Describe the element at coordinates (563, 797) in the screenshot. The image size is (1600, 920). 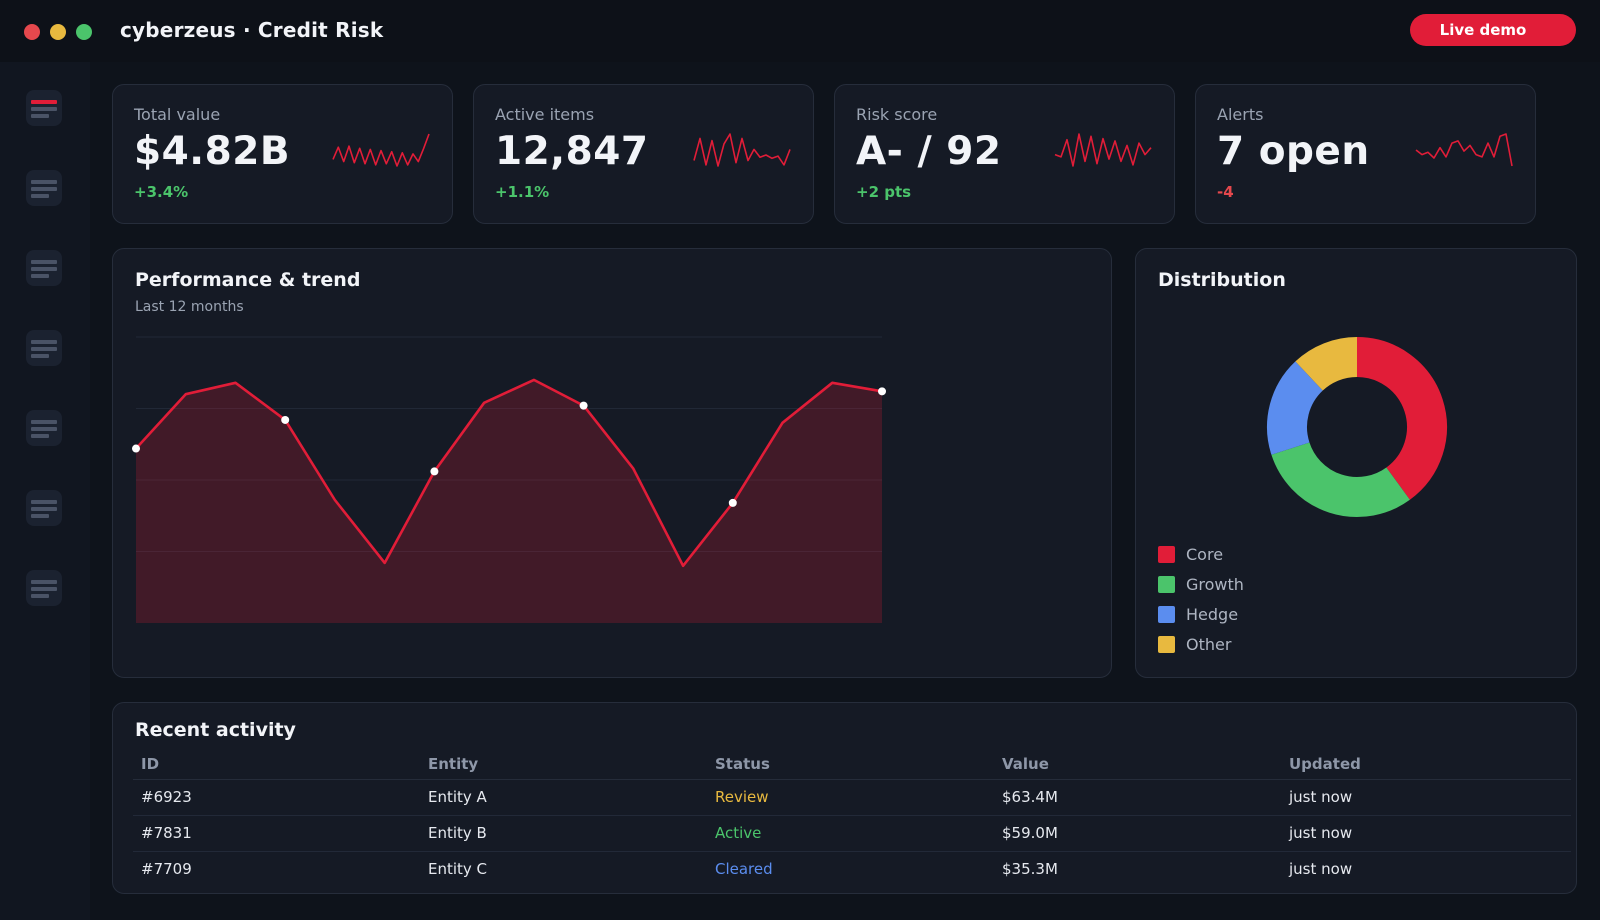
I see `cell-entity: Entity A` at that location.